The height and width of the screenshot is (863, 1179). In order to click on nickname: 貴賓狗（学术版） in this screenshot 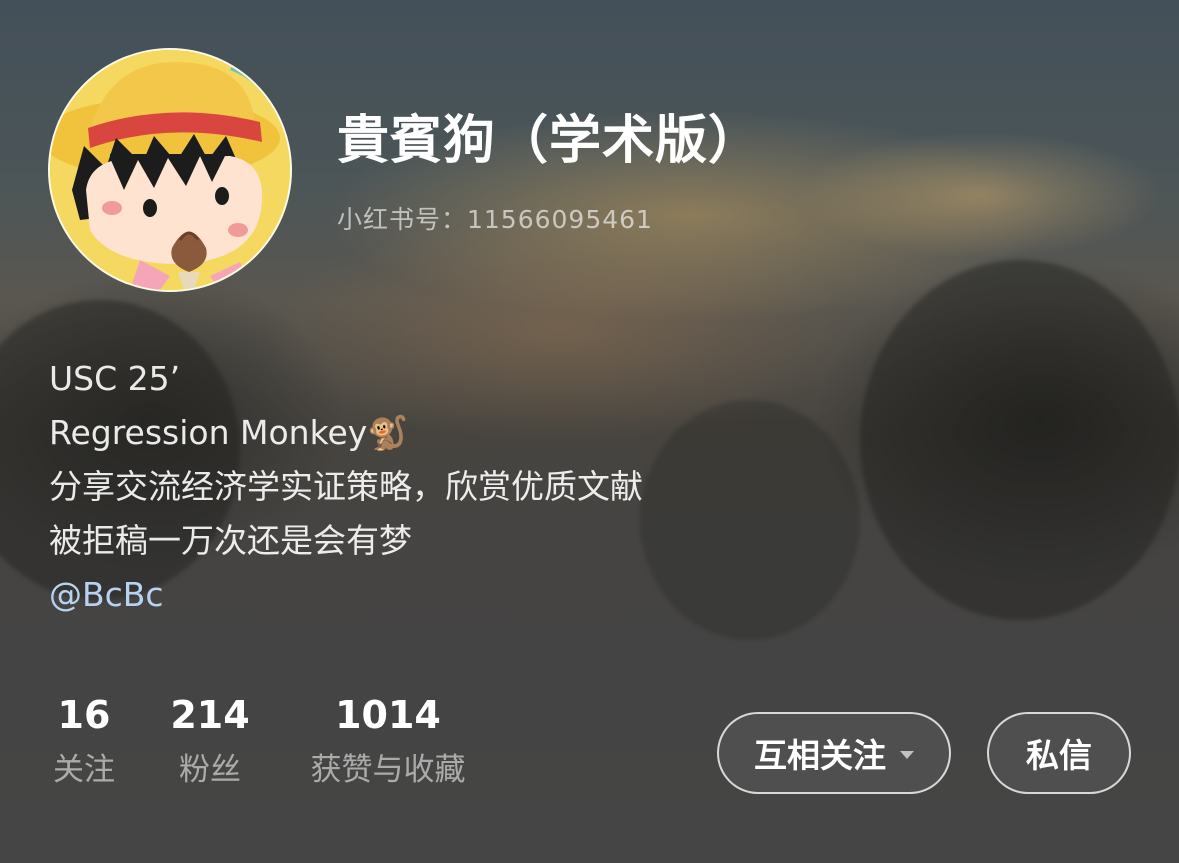, I will do `click(549, 141)`.